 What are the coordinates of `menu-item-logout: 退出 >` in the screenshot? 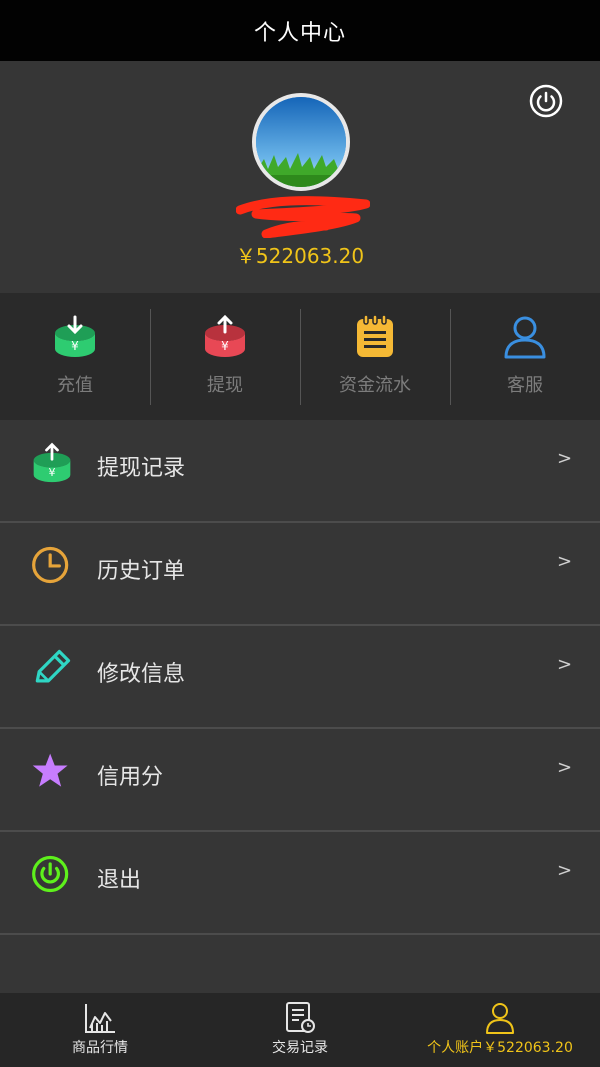 It's located at (300, 883).